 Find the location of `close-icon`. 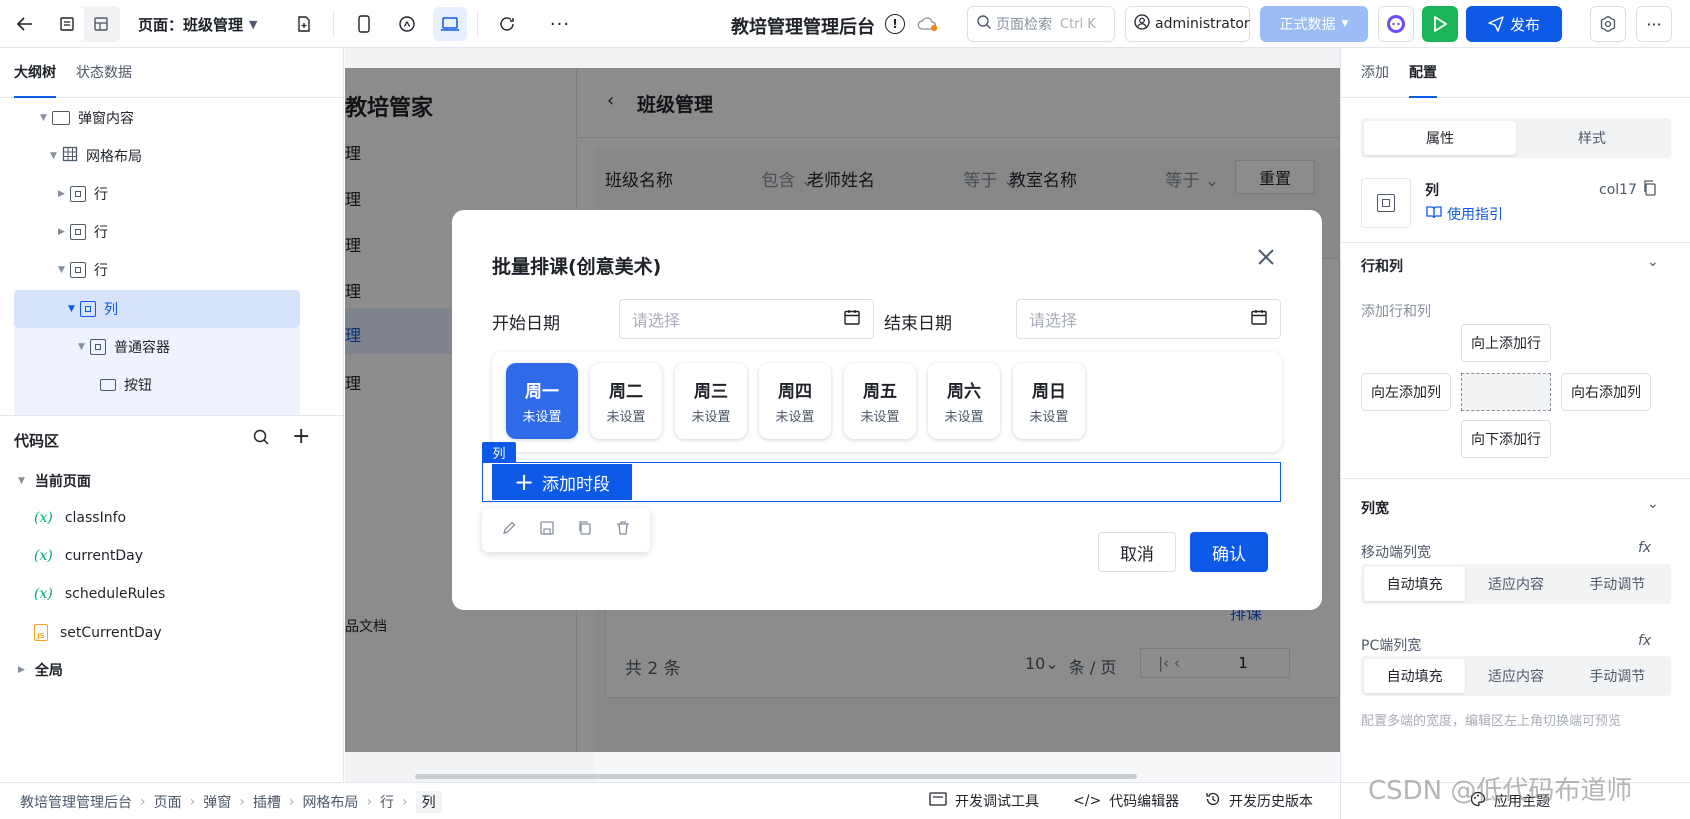

close-icon is located at coordinates (1266, 259).